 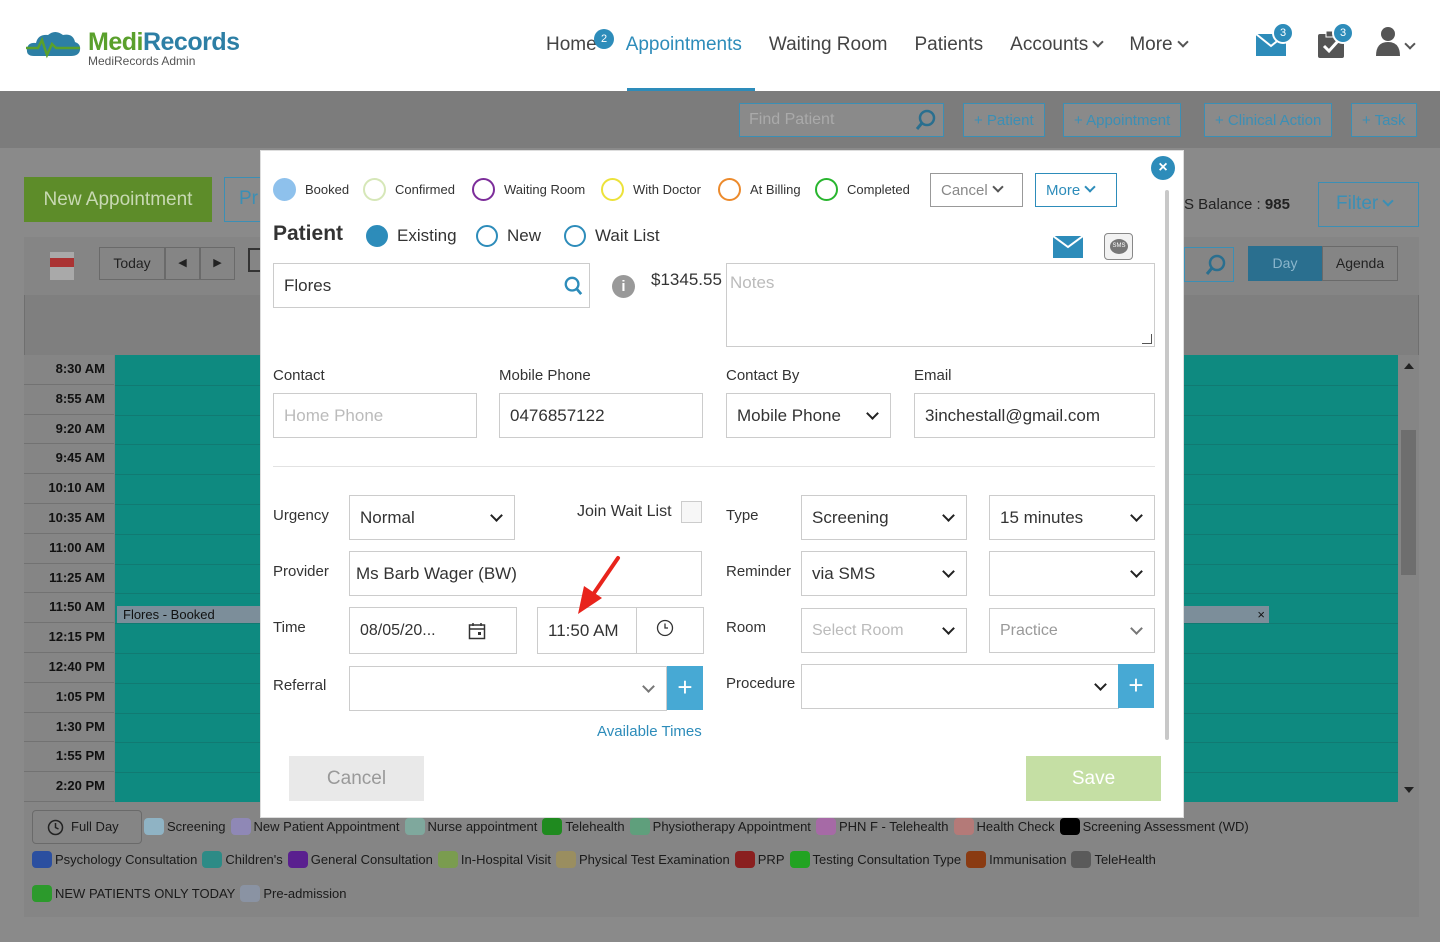 I want to click on join-wait-list-checkbox, so click(x=691, y=512).